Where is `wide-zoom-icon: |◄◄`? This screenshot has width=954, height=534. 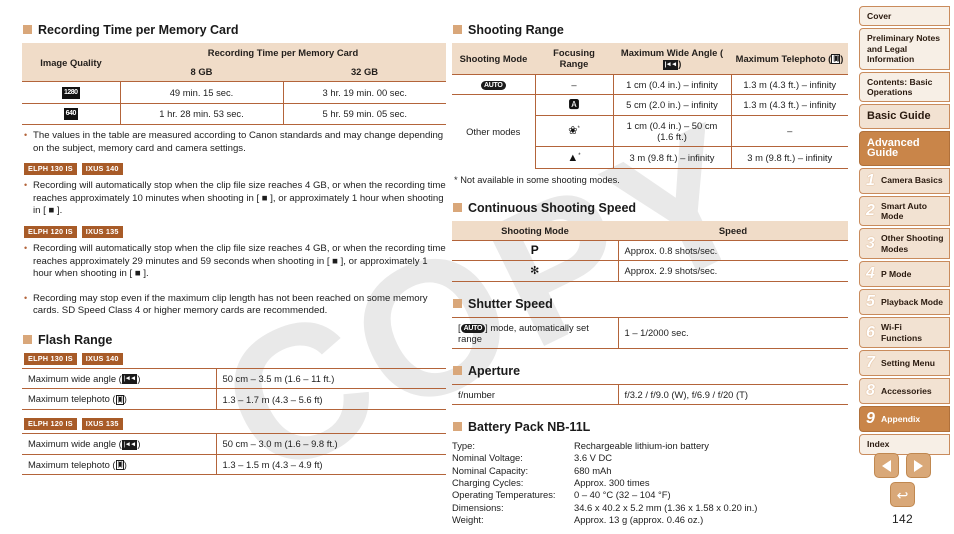
wide-zoom-icon: |◄◄ is located at coordinates (129, 444).